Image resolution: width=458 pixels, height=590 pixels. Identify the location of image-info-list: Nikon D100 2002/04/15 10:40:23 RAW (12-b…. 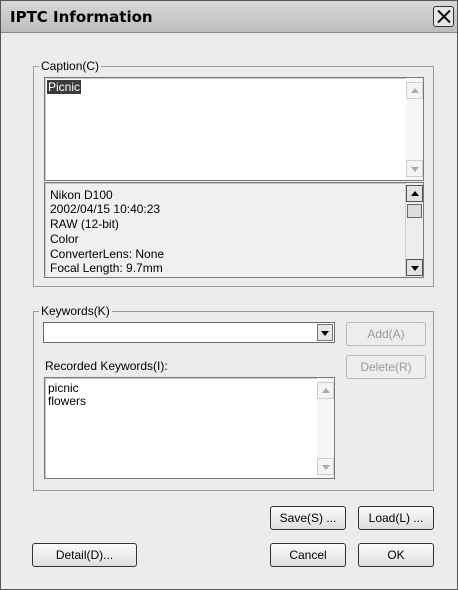
(234, 230).